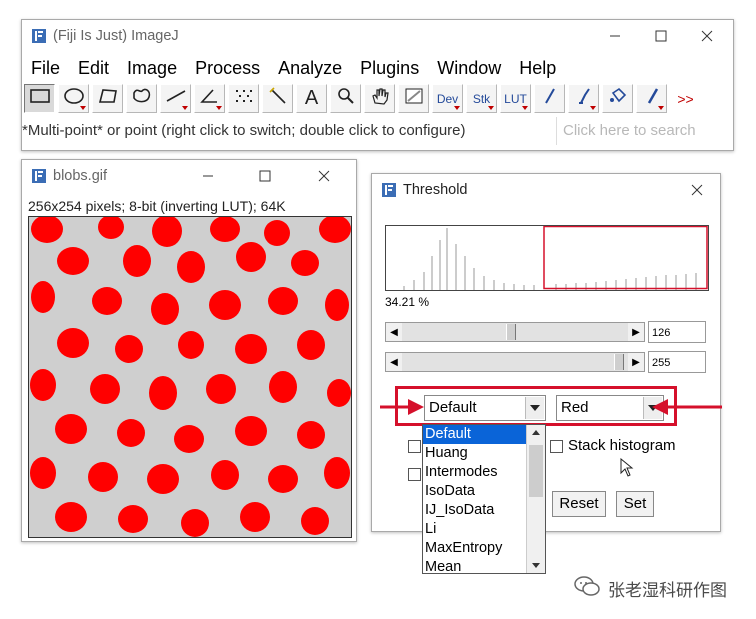  I want to click on threshold-title-bar: Threshold, so click(546, 190).